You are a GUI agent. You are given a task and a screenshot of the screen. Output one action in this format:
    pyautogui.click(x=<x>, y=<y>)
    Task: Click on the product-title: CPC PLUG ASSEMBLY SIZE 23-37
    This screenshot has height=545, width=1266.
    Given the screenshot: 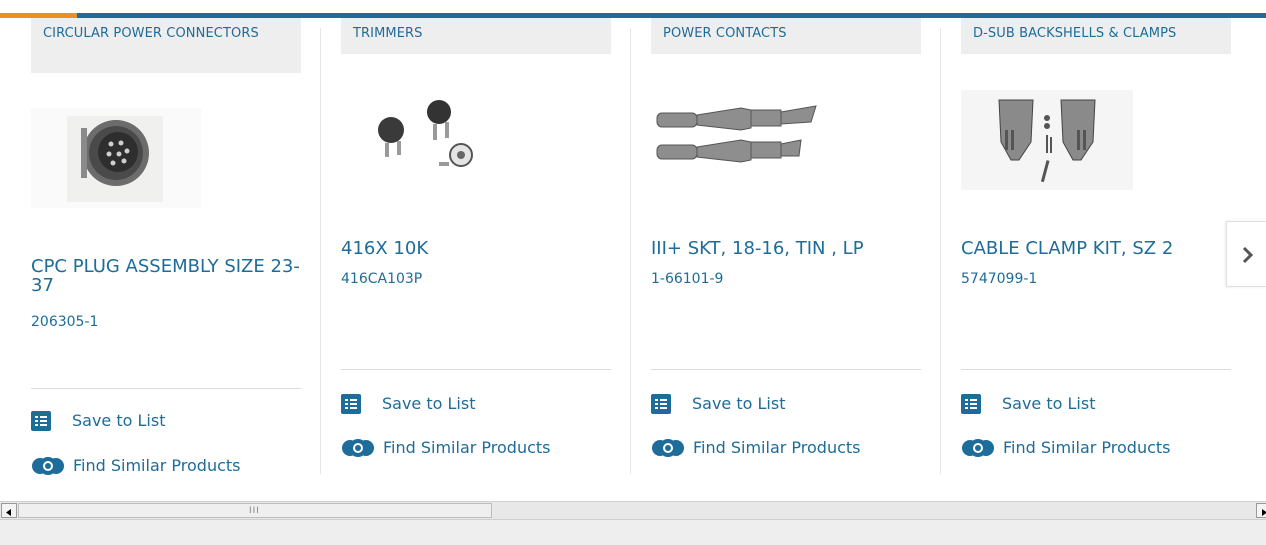 What is the action you would take?
    pyautogui.click(x=166, y=276)
    